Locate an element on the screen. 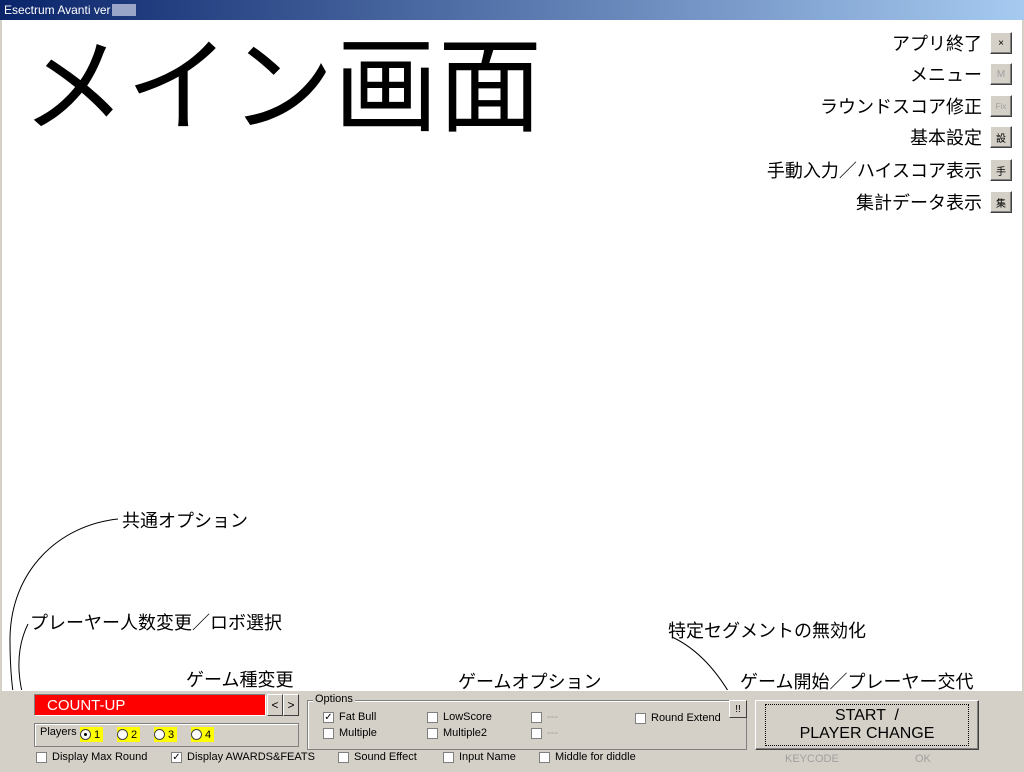 This screenshot has height=772, width=1024. common-display-max-round: Display Max Round is located at coordinates (91, 757).